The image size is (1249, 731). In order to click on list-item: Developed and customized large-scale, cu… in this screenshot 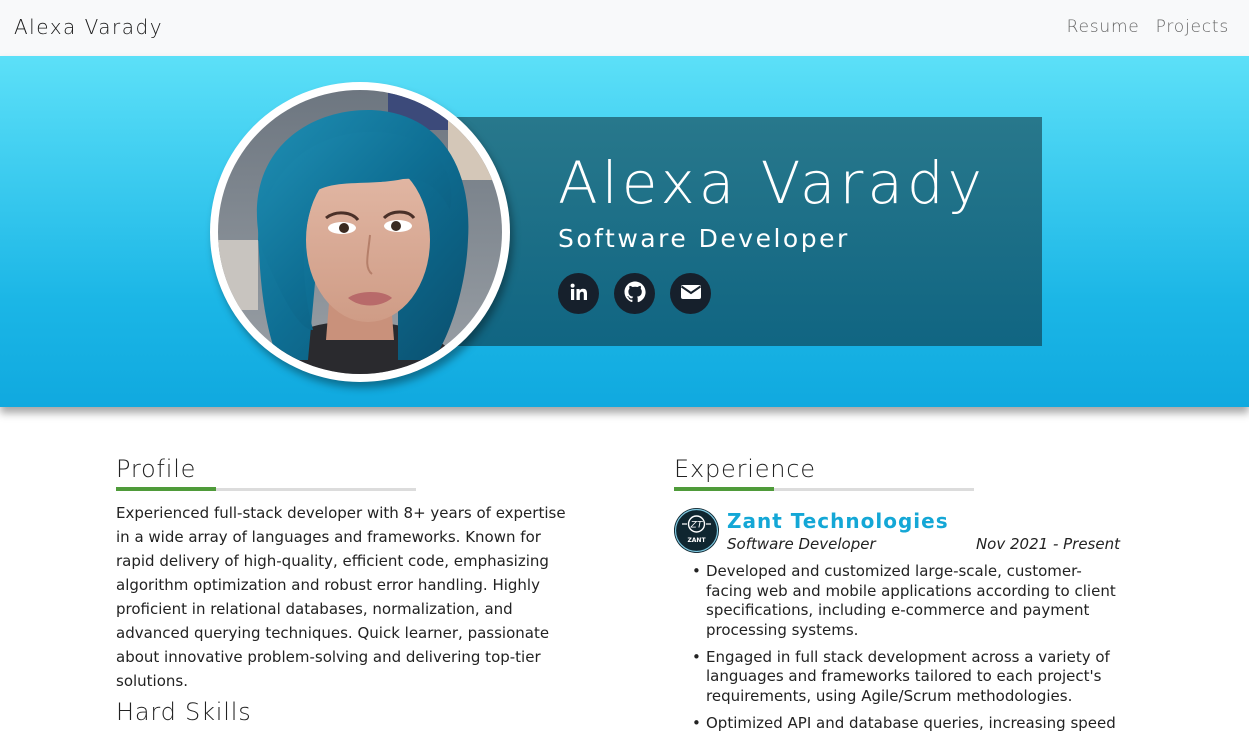, I will do `click(909, 601)`.